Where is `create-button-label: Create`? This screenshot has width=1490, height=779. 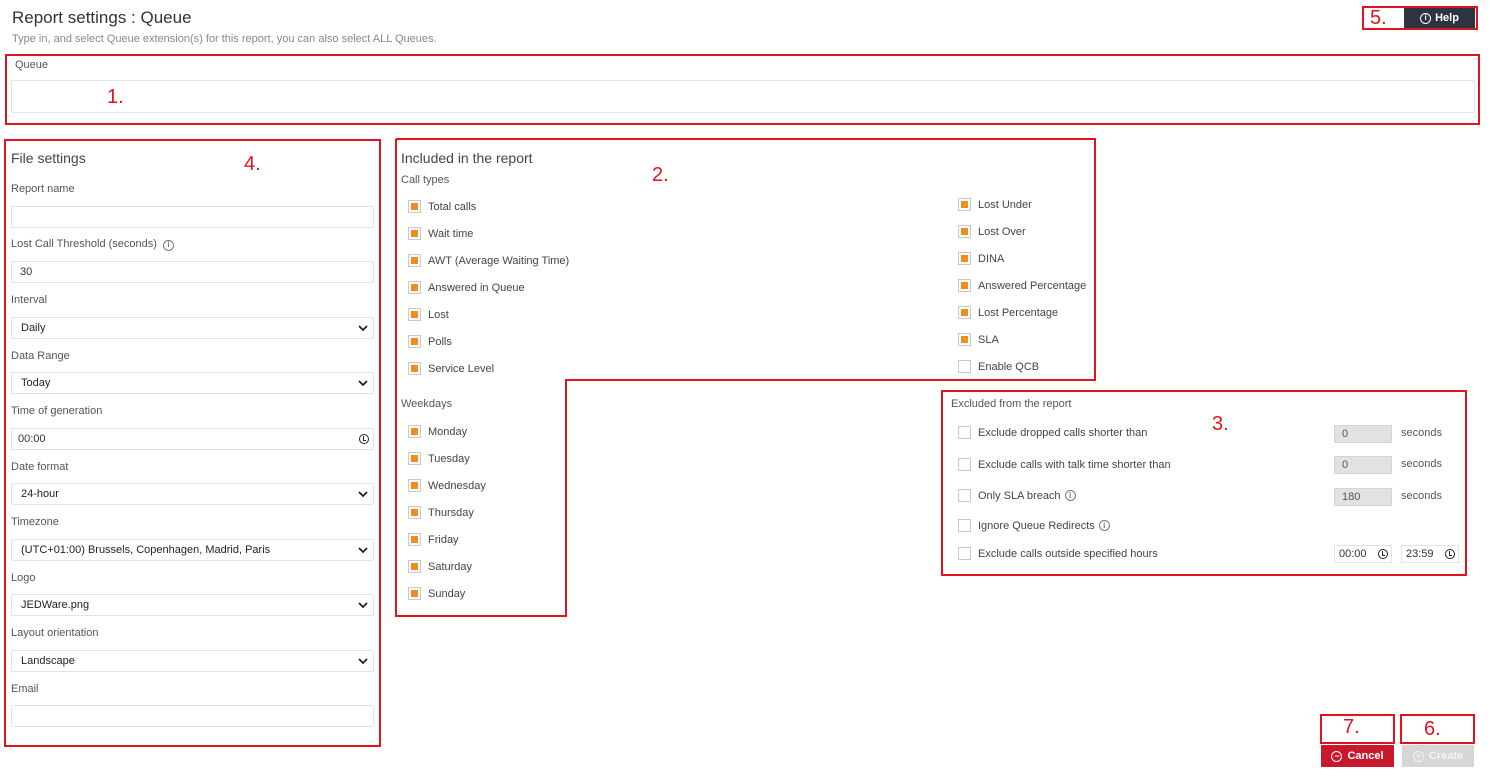 create-button-label: Create is located at coordinates (1446, 756).